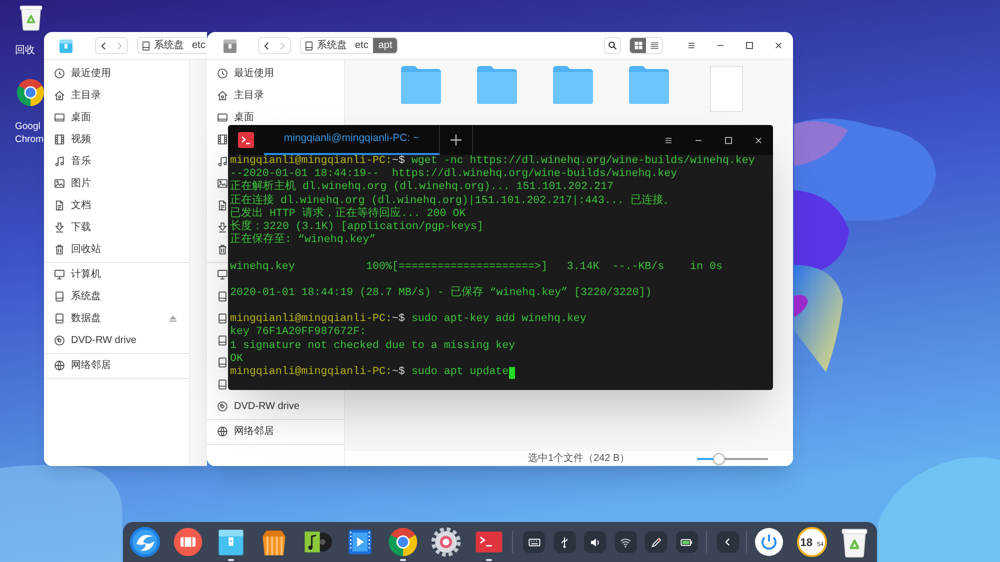  What do you see at coordinates (769, 542) in the screenshot?
I see `power-icon` at bounding box center [769, 542].